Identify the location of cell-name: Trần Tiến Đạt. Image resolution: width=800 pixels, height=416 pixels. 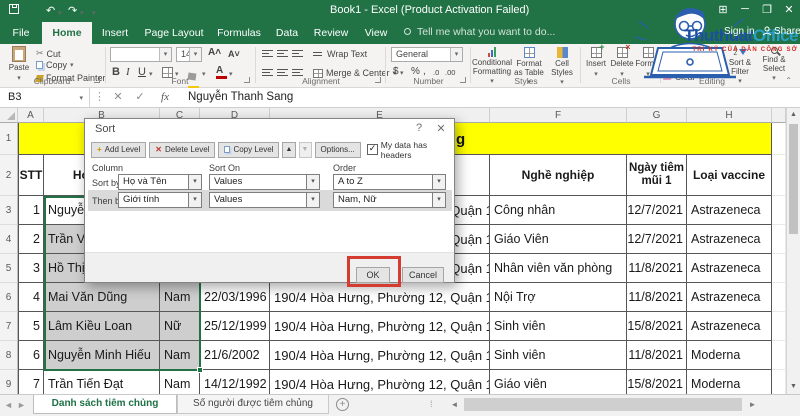
(102, 382).